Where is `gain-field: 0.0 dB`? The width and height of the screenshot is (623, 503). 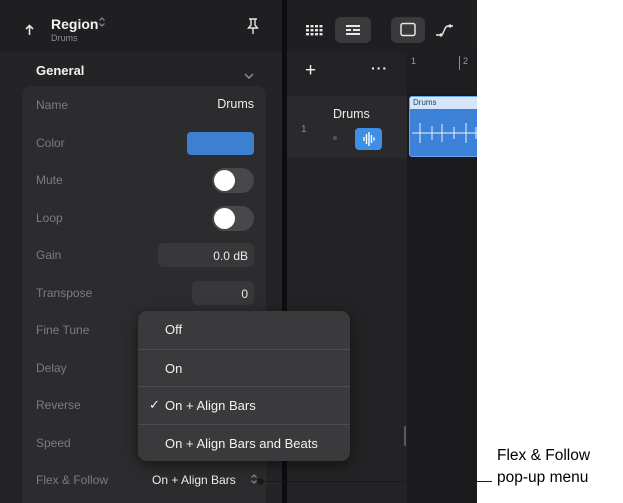
gain-field: 0.0 dB is located at coordinates (206, 255).